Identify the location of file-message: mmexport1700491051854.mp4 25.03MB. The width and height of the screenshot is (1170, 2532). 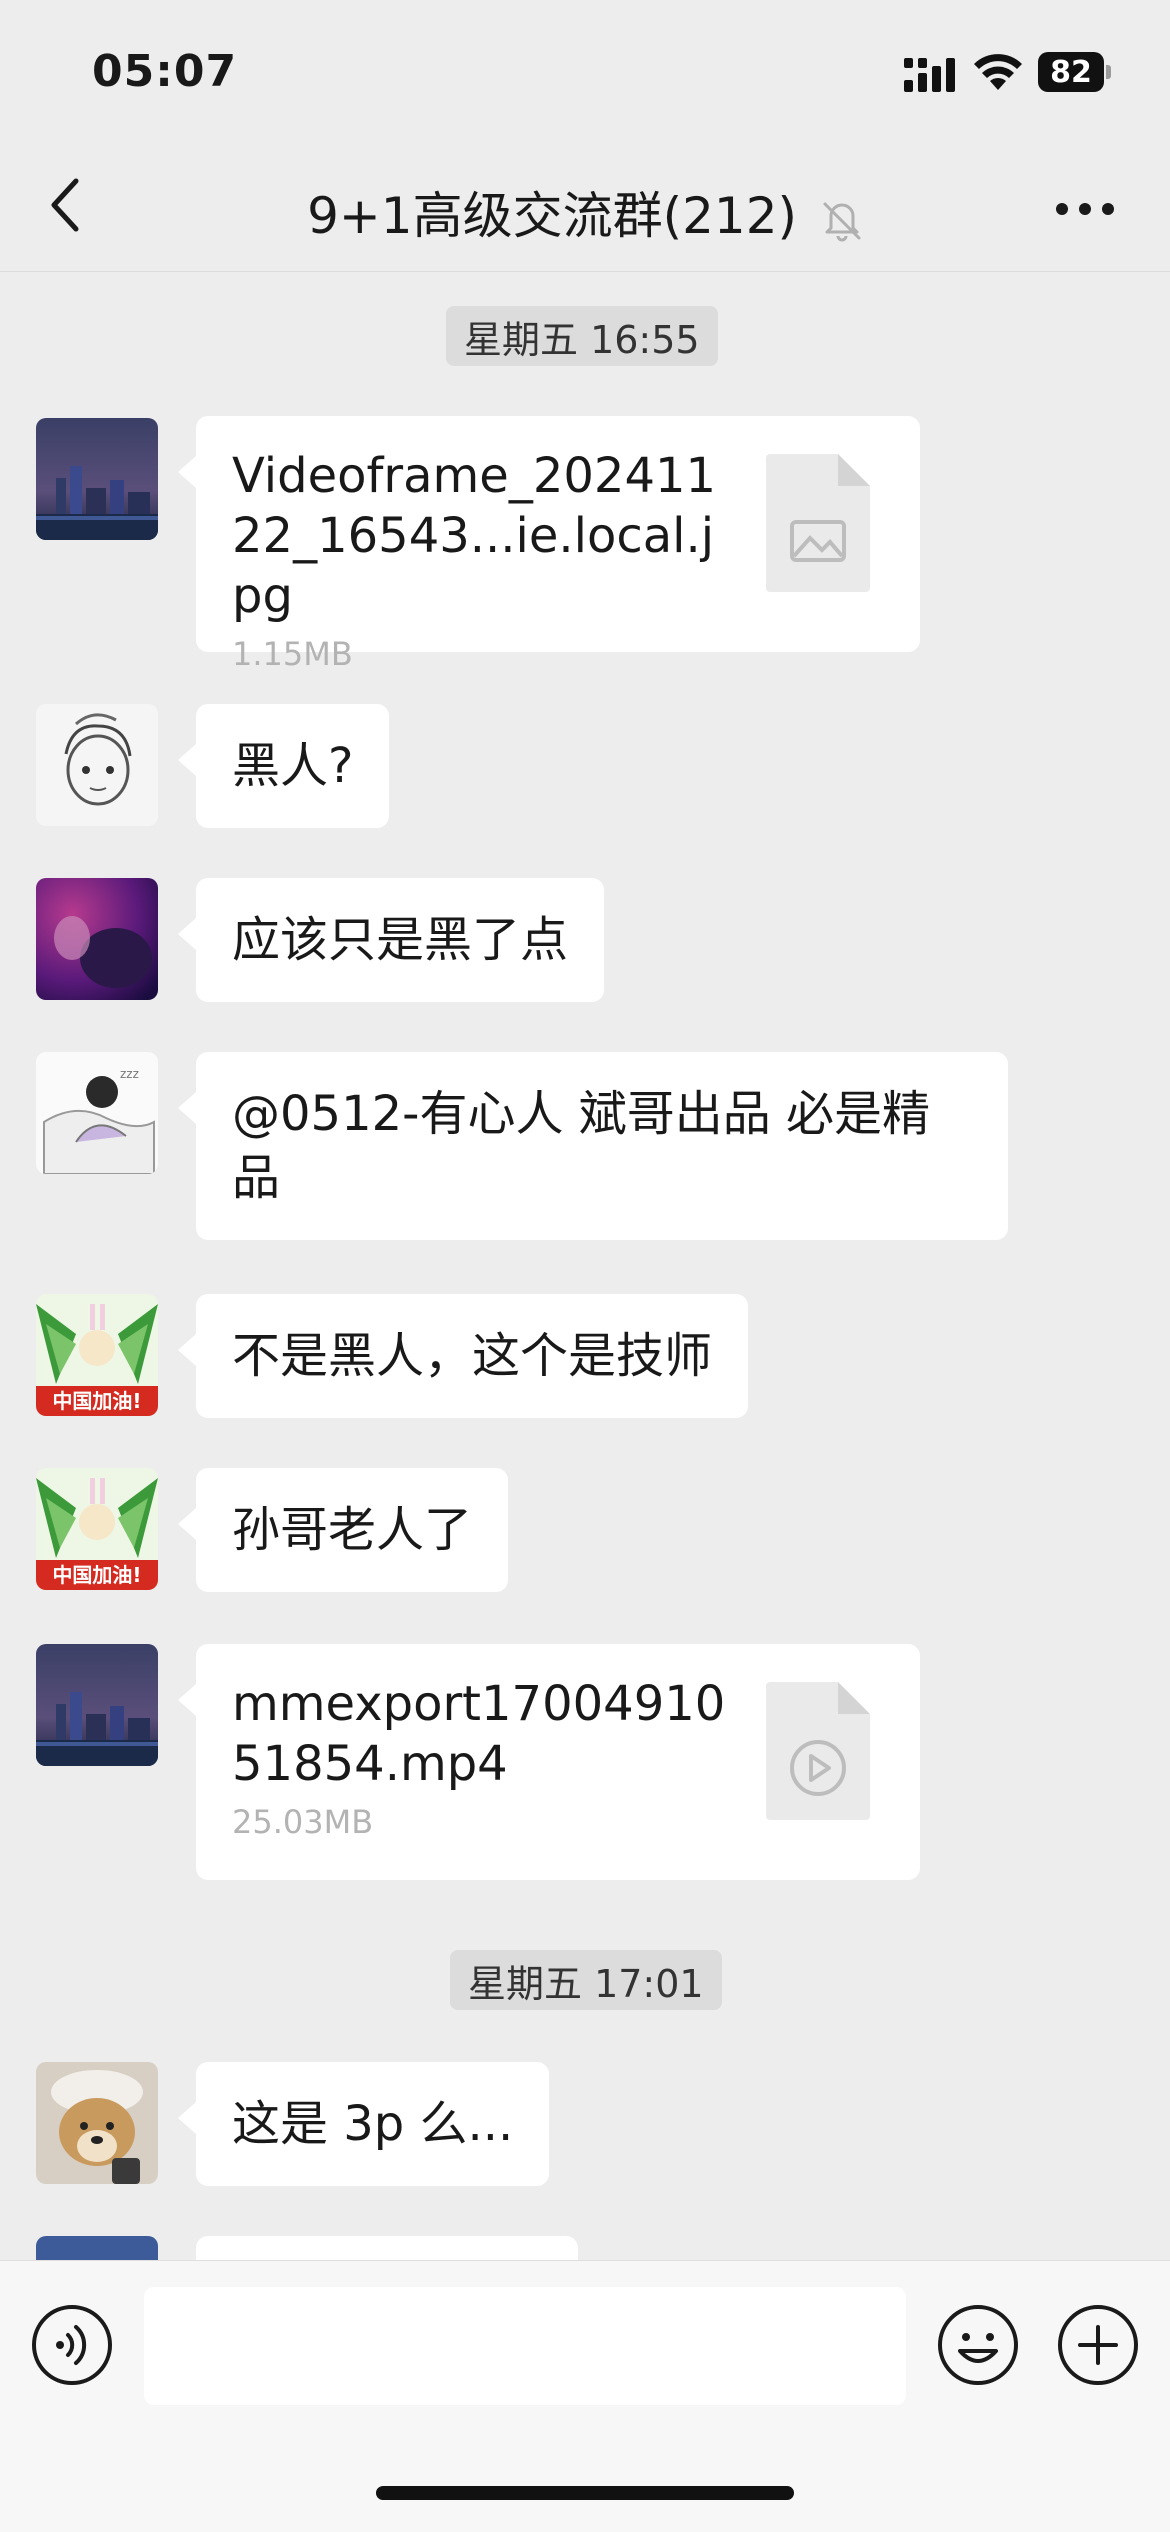
(549, 1762).